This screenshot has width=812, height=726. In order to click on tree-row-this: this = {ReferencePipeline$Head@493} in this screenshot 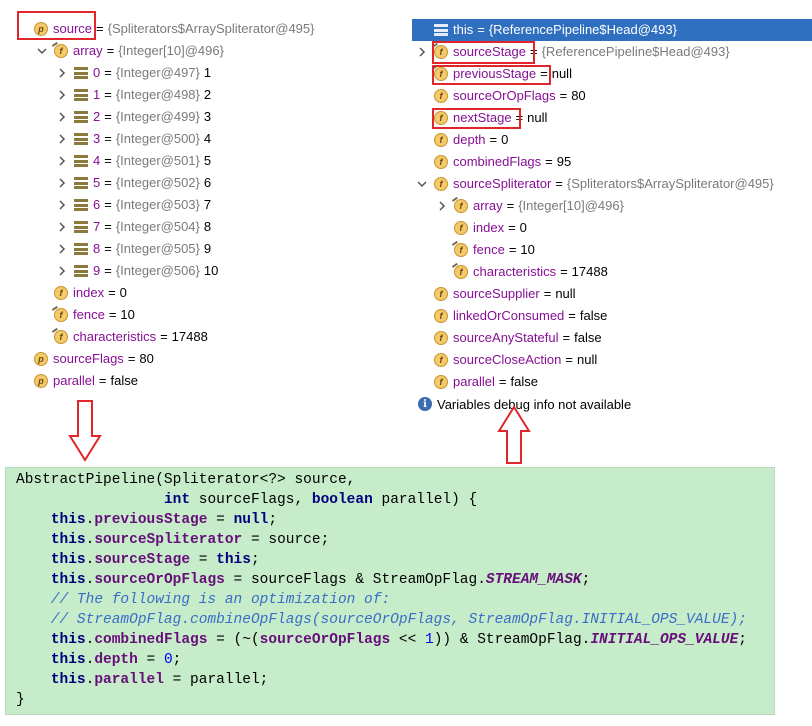, I will do `click(612, 30)`.